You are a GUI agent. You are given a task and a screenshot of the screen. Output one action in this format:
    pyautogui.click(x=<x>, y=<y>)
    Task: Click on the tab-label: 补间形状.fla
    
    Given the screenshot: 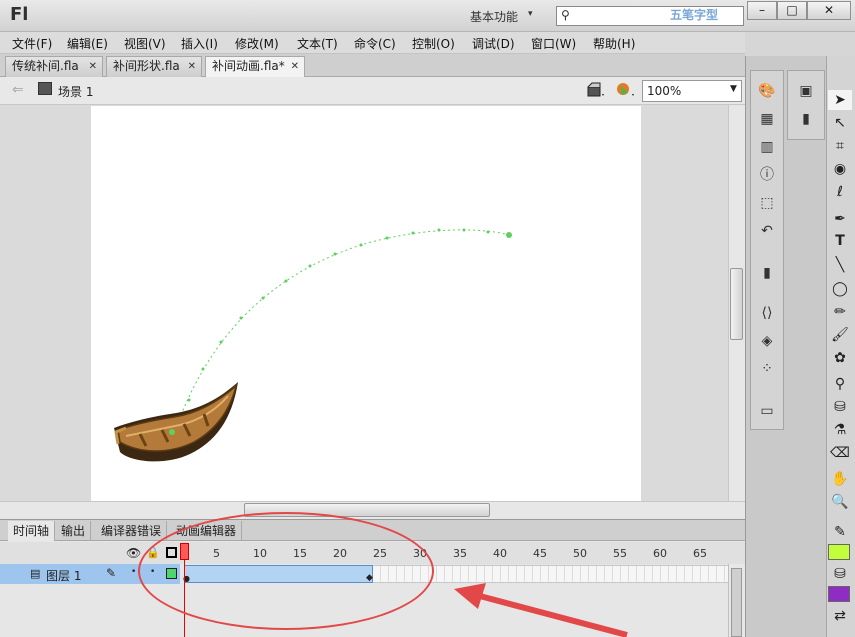 What is the action you would take?
    pyautogui.click(x=146, y=66)
    